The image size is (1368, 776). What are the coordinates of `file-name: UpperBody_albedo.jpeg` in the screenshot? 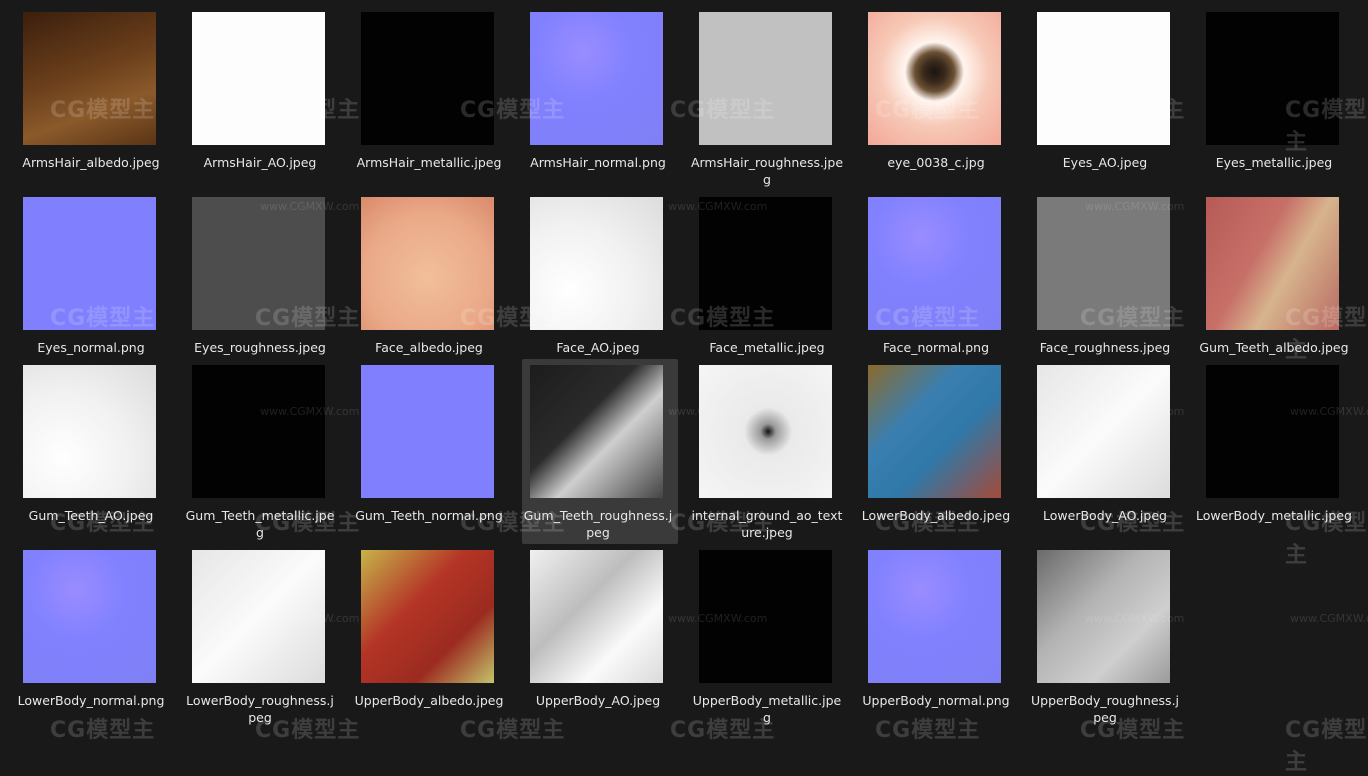 It's located at (429, 700).